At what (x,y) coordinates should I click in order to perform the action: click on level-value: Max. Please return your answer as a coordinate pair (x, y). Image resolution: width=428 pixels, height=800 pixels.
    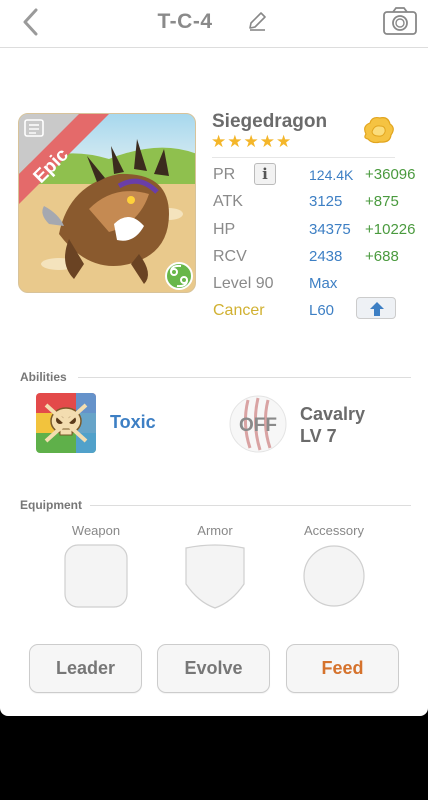
    Looking at the image, I should click on (323, 283).